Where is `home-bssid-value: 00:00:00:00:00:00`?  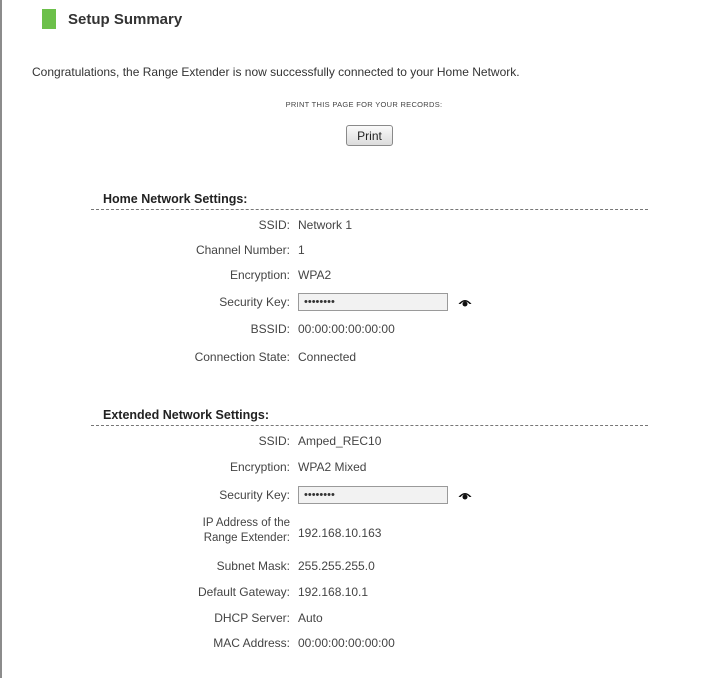
home-bssid-value: 00:00:00:00:00:00 is located at coordinates (346, 329).